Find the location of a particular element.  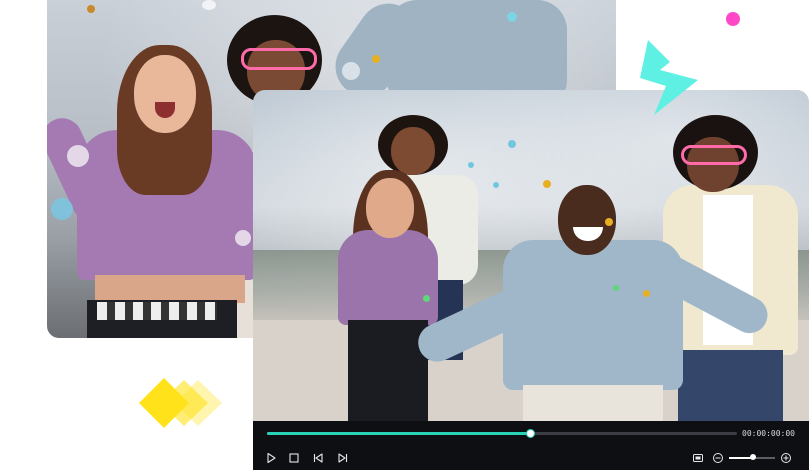

fullscreen-icon is located at coordinates (698, 458).